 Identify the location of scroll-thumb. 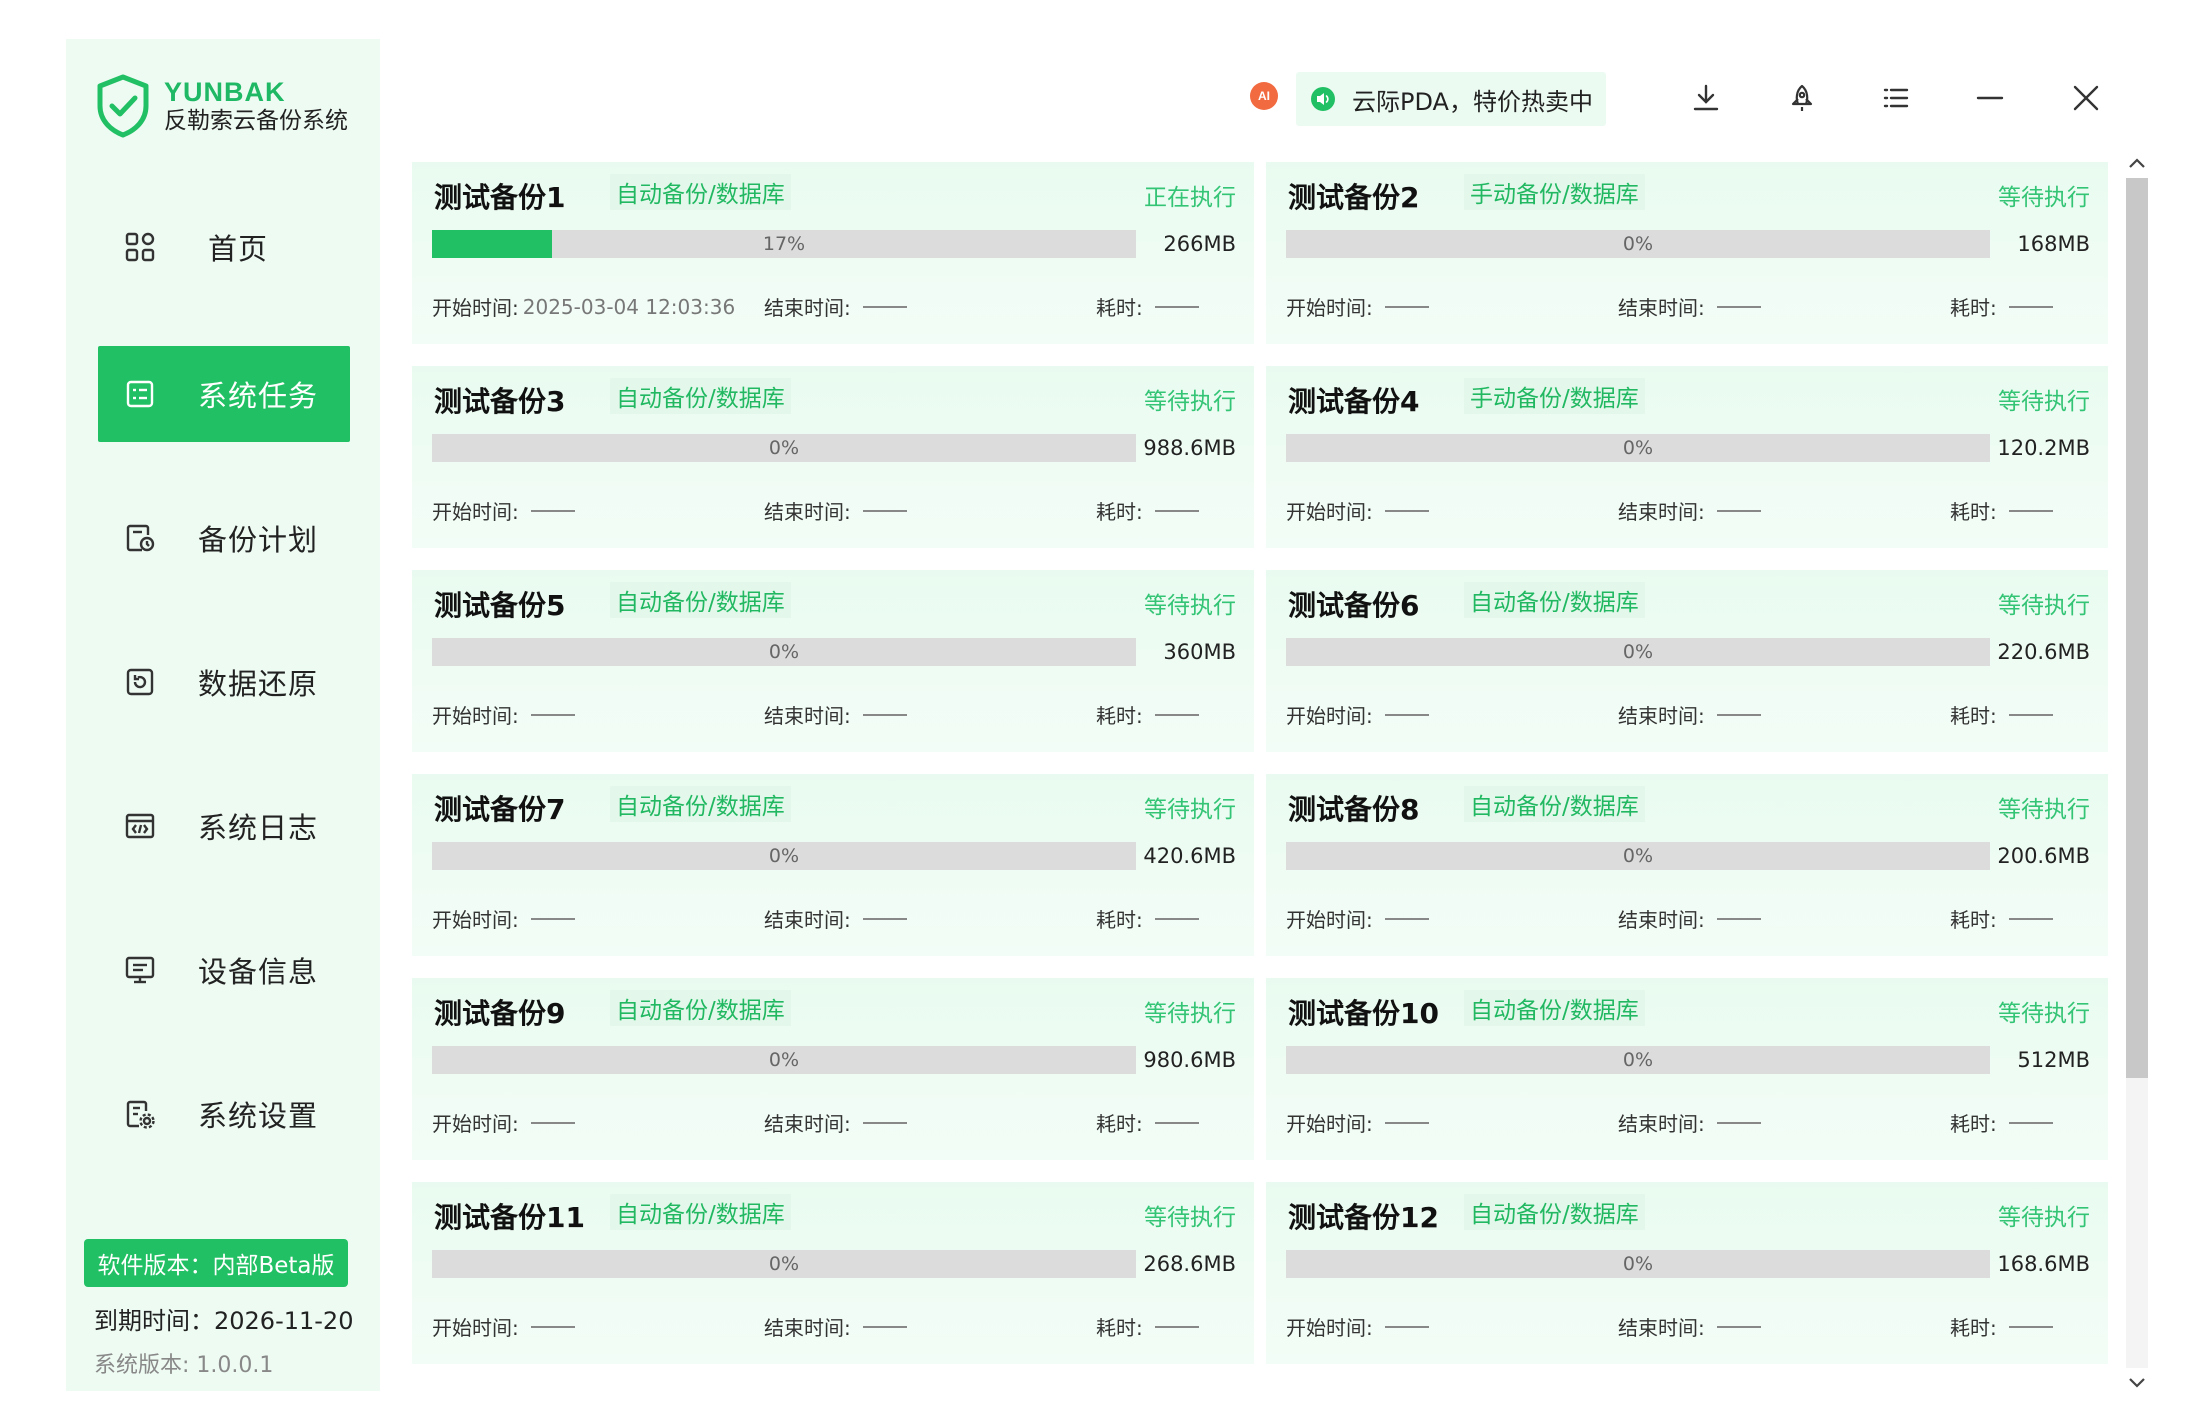
(2137, 628).